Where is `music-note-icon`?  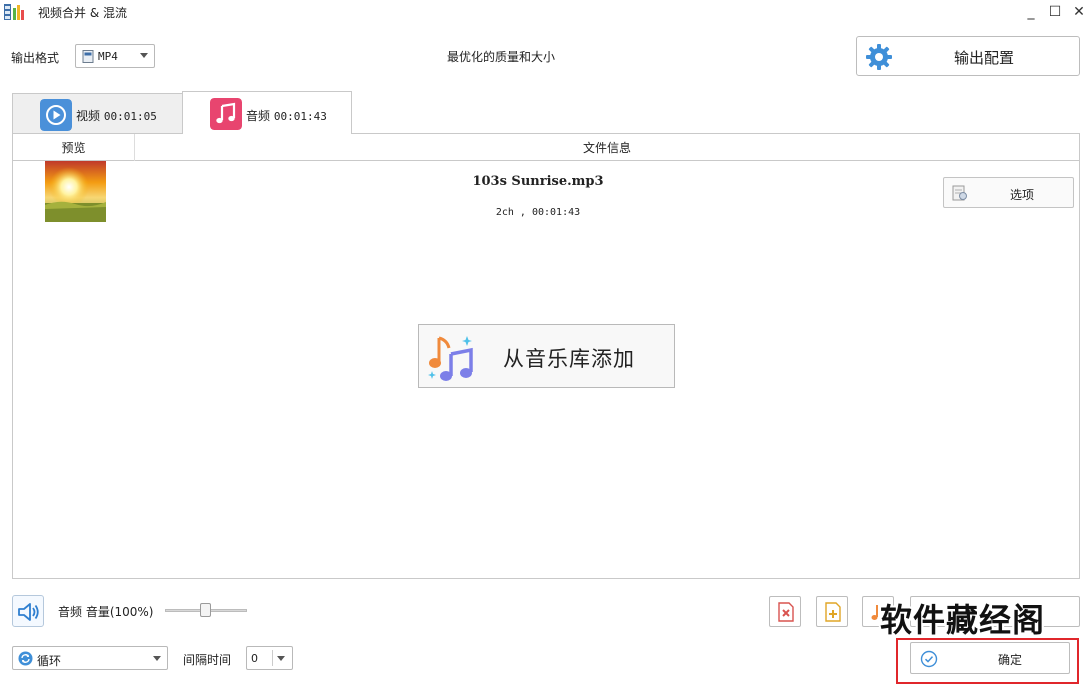
music-note-icon is located at coordinates (226, 114).